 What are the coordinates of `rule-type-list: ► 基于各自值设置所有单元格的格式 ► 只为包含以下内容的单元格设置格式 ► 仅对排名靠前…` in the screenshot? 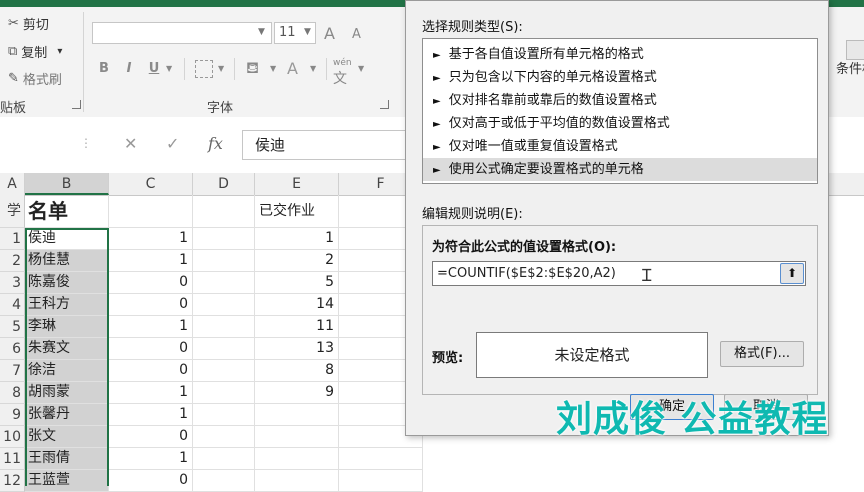 It's located at (620, 111).